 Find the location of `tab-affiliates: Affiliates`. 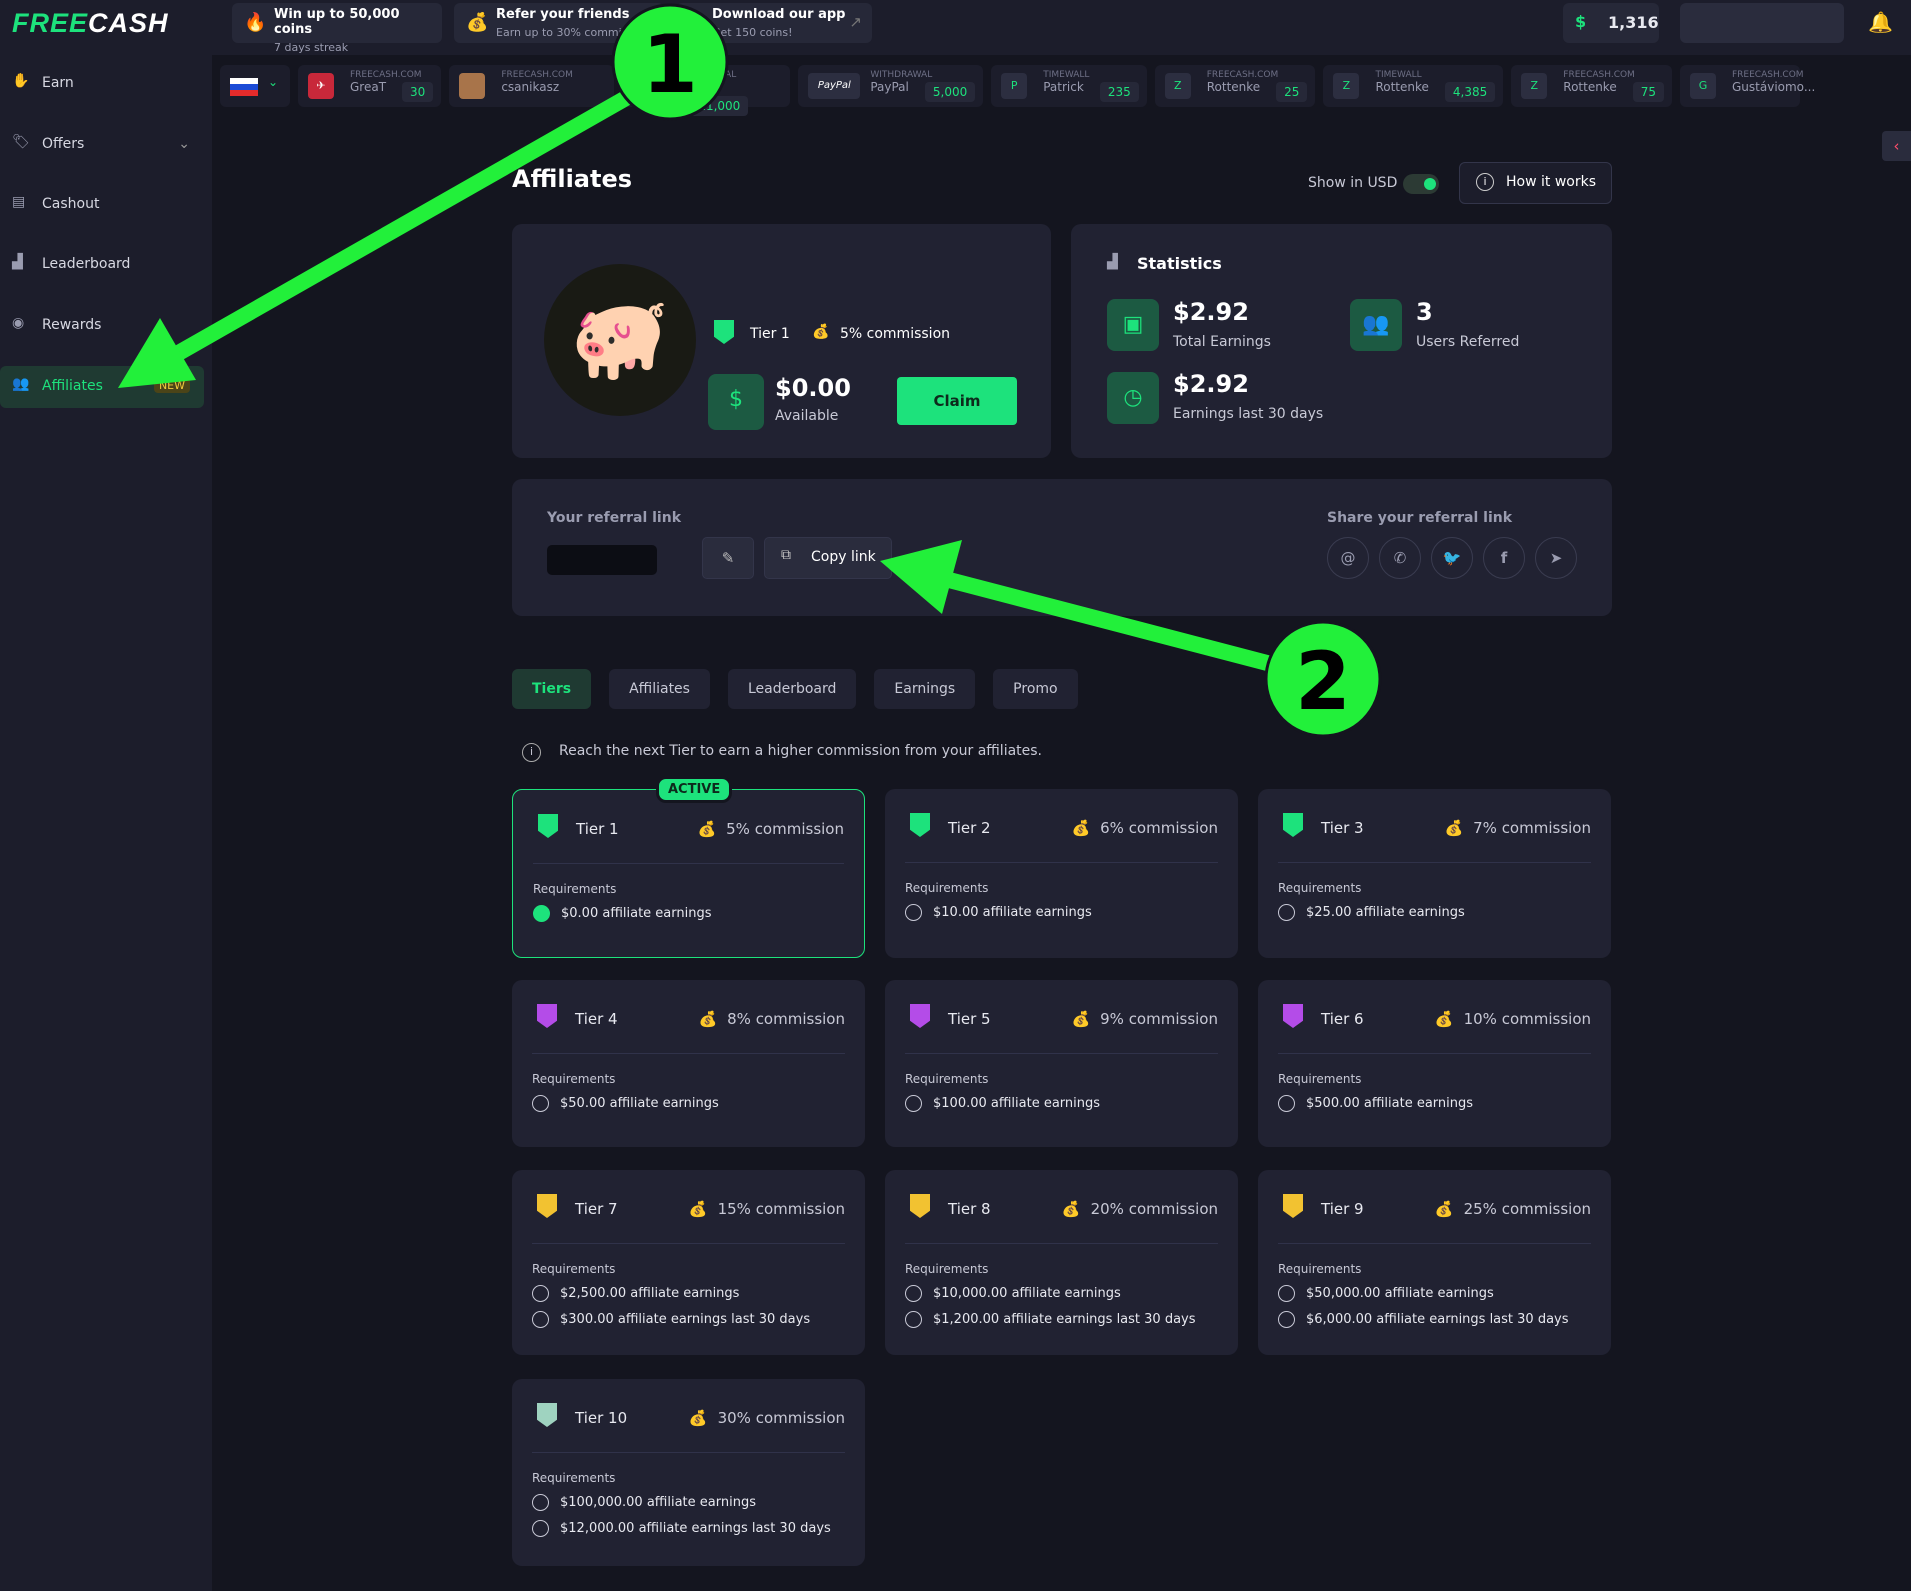

tab-affiliates: Affiliates is located at coordinates (659, 689).